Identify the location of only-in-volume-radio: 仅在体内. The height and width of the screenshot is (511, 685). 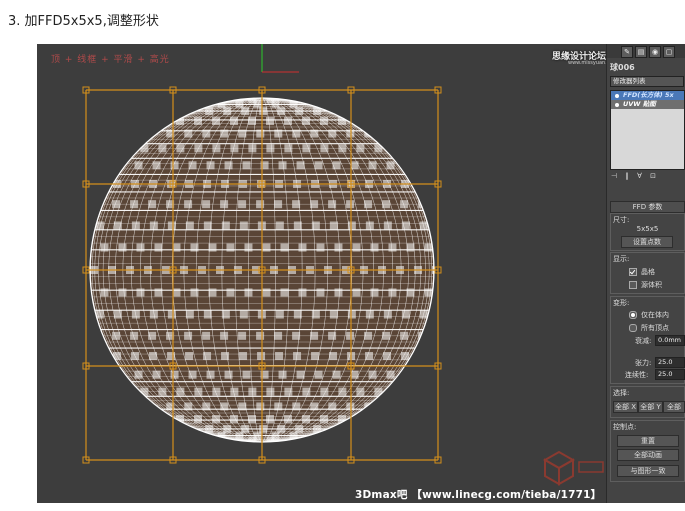
(649, 315).